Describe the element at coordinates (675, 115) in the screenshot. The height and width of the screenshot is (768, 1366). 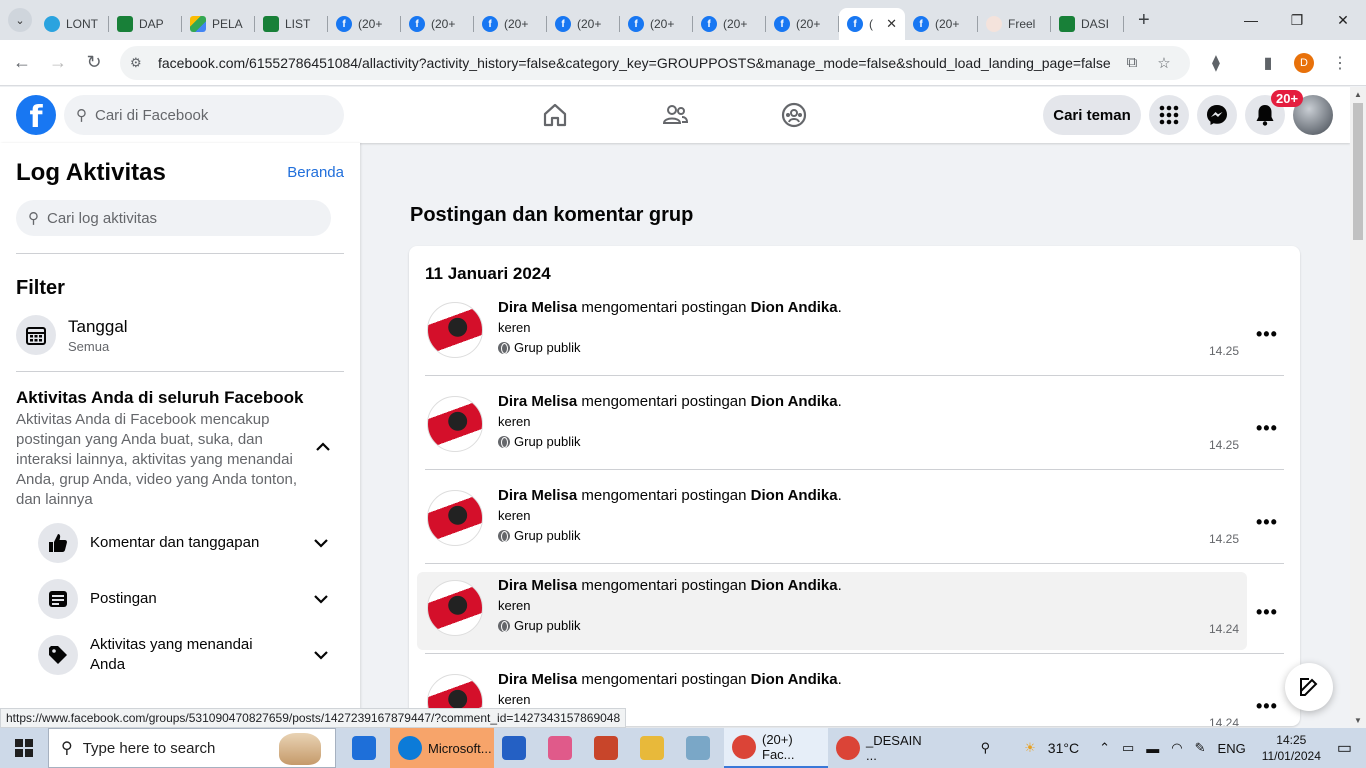
I see `friends-icon` at that location.